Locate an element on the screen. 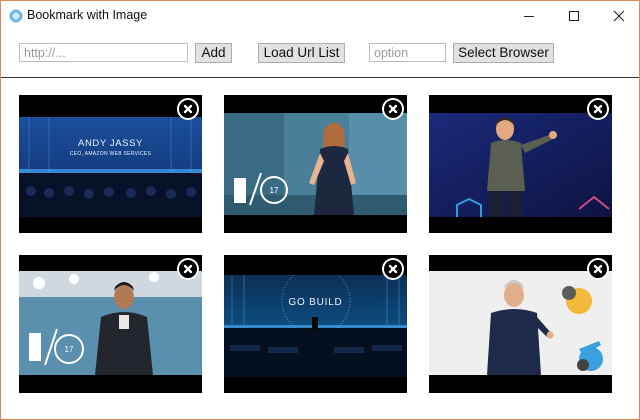 The image size is (640, 420). slide-title: ANDY JASSY is located at coordinates (110, 143).